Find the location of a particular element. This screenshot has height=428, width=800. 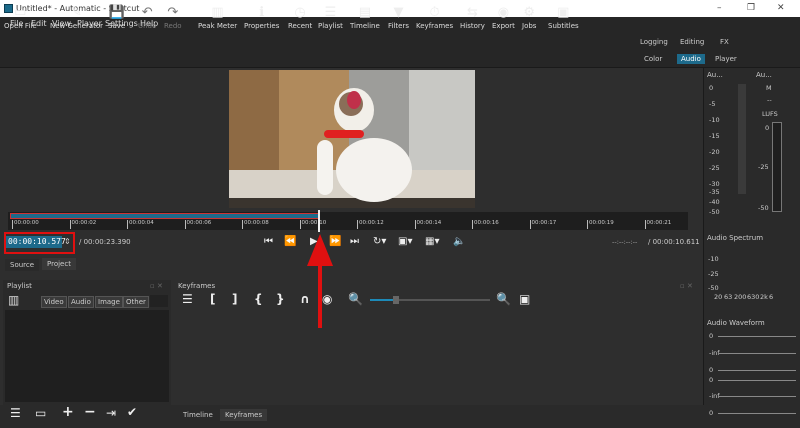

ruler-tick: 00:00:02 is located at coordinates (82, 224).